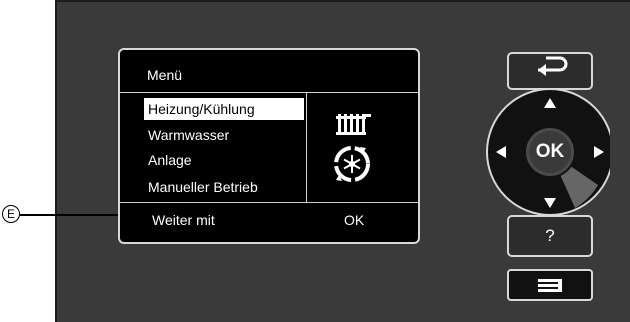  What do you see at coordinates (550, 236) in the screenshot?
I see `help-button-label: ?` at bounding box center [550, 236].